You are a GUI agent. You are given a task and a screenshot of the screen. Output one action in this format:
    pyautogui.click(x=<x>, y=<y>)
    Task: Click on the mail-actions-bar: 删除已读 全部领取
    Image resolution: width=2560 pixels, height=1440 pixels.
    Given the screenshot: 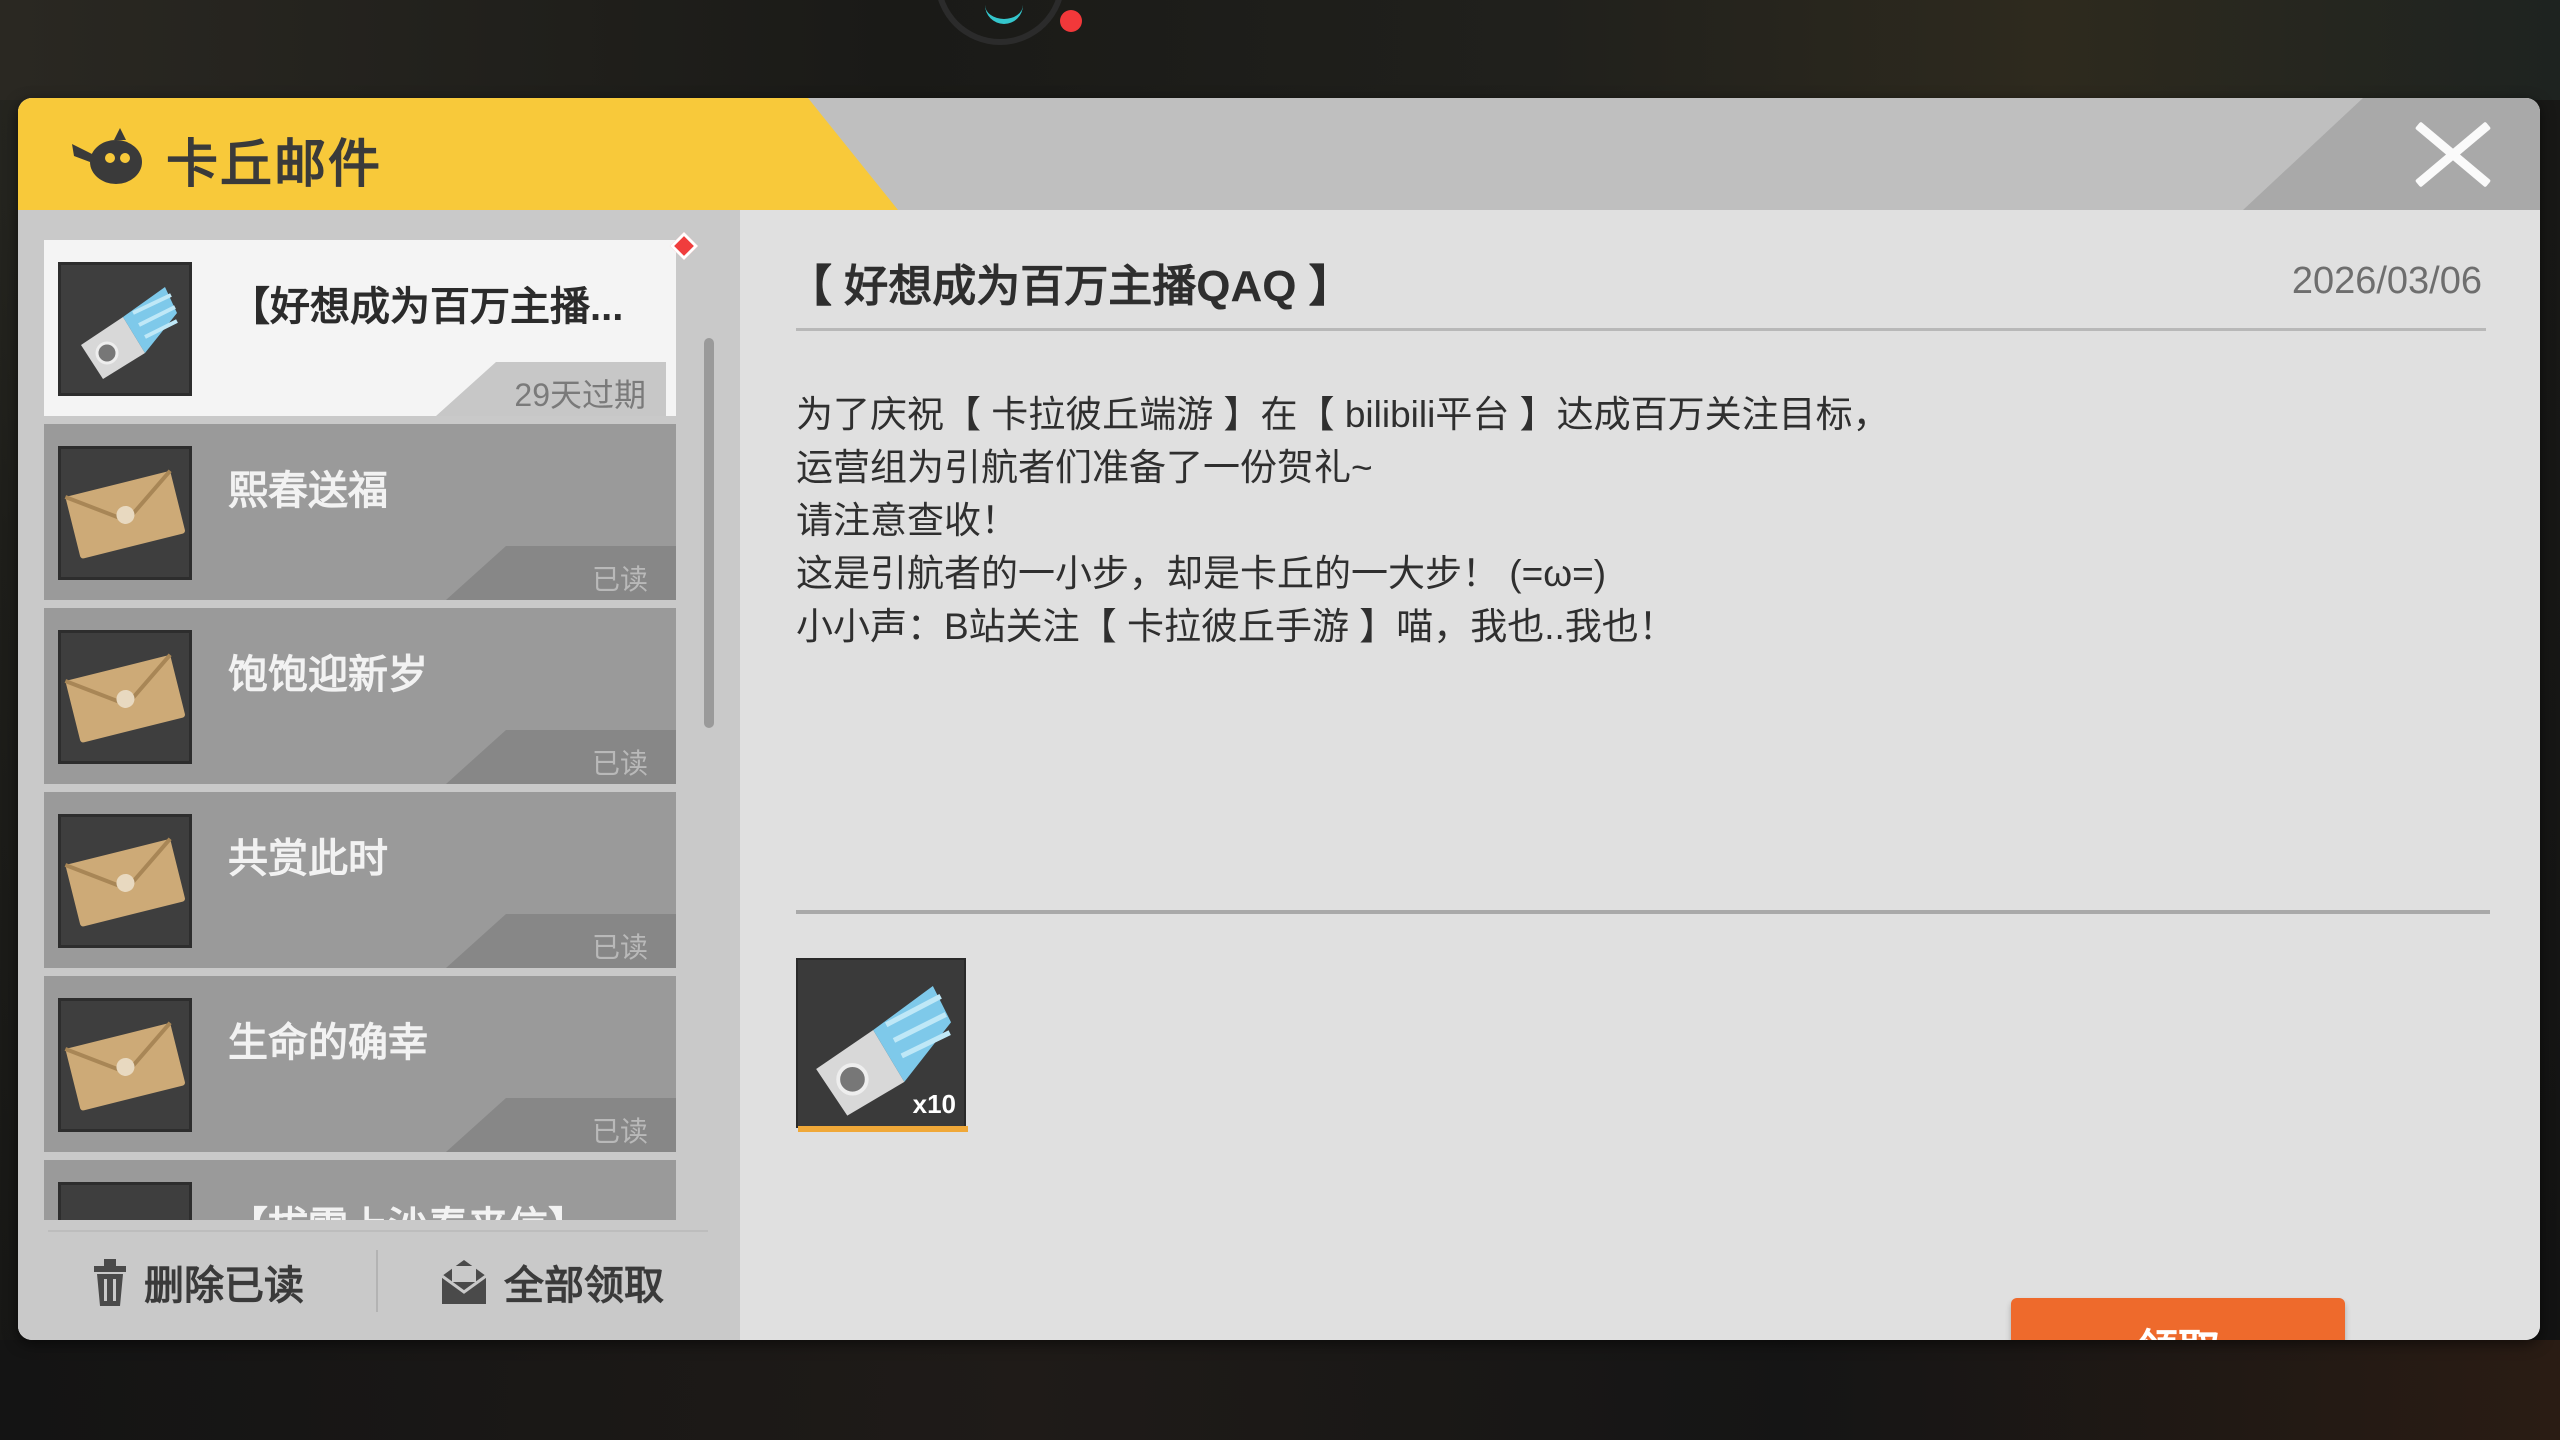 What is the action you would take?
    pyautogui.click(x=379, y=1280)
    